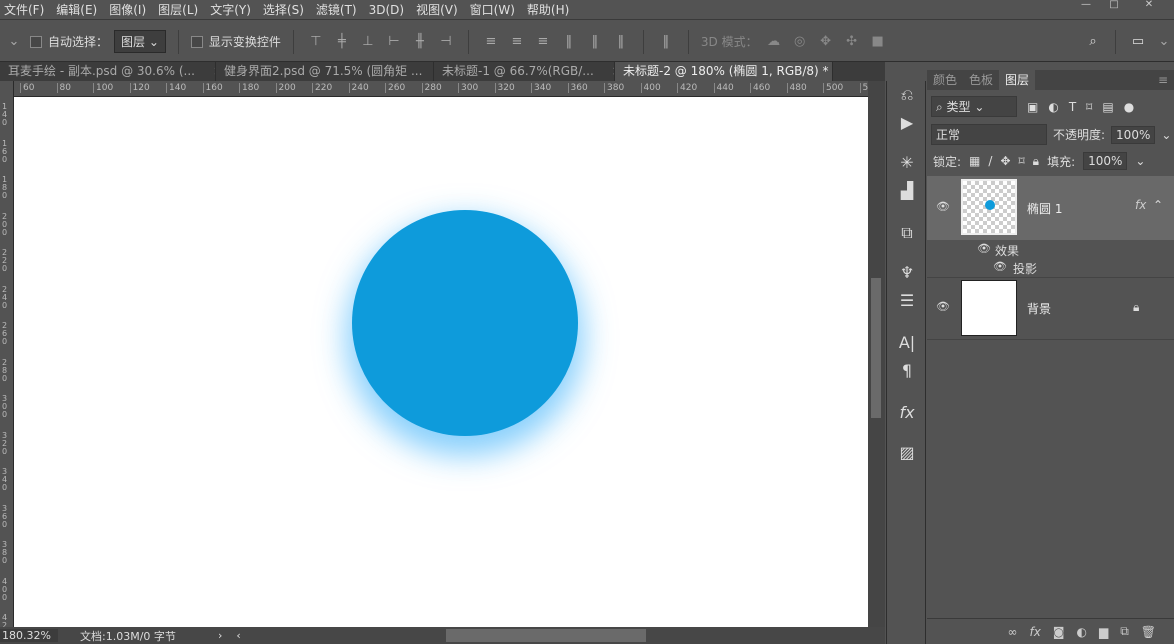  What do you see at coordinates (550, 9) in the screenshot?
I see `menu-help: 帮助(H)` at bounding box center [550, 9].